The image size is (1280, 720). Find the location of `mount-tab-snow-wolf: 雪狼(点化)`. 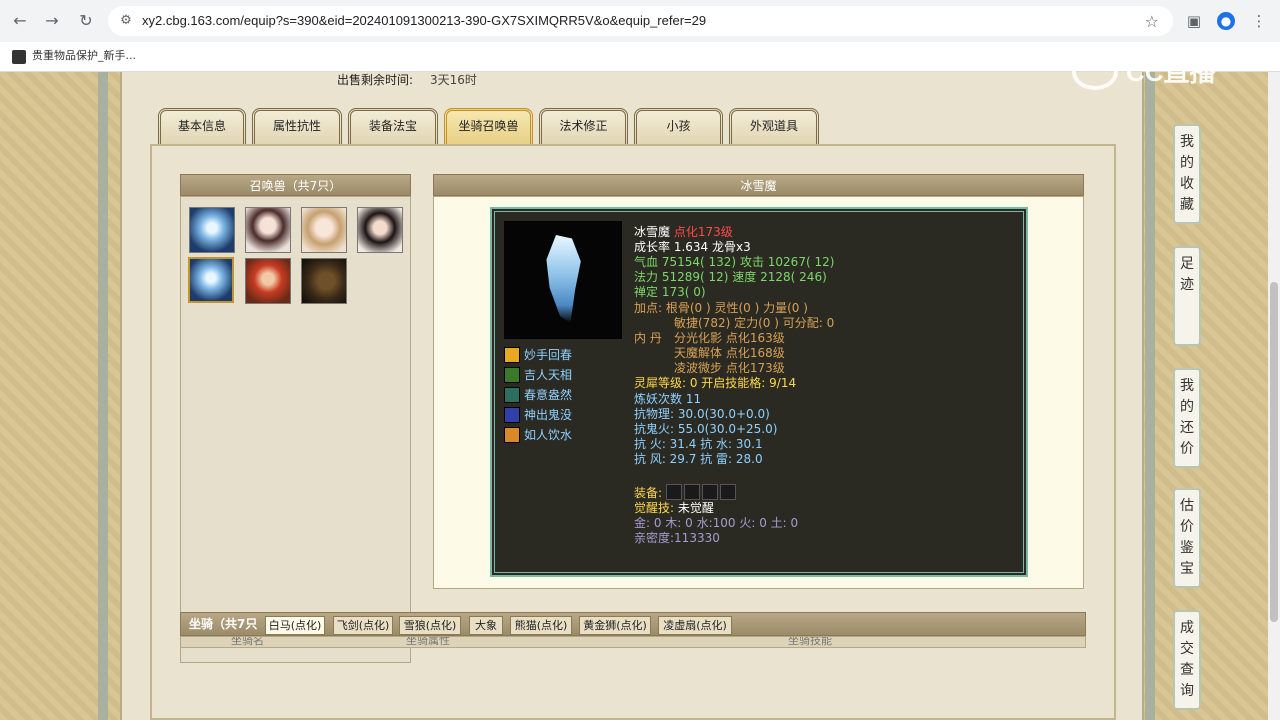

mount-tab-snow-wolf: 雪狼(点化) is located at coordinates (430, 625).